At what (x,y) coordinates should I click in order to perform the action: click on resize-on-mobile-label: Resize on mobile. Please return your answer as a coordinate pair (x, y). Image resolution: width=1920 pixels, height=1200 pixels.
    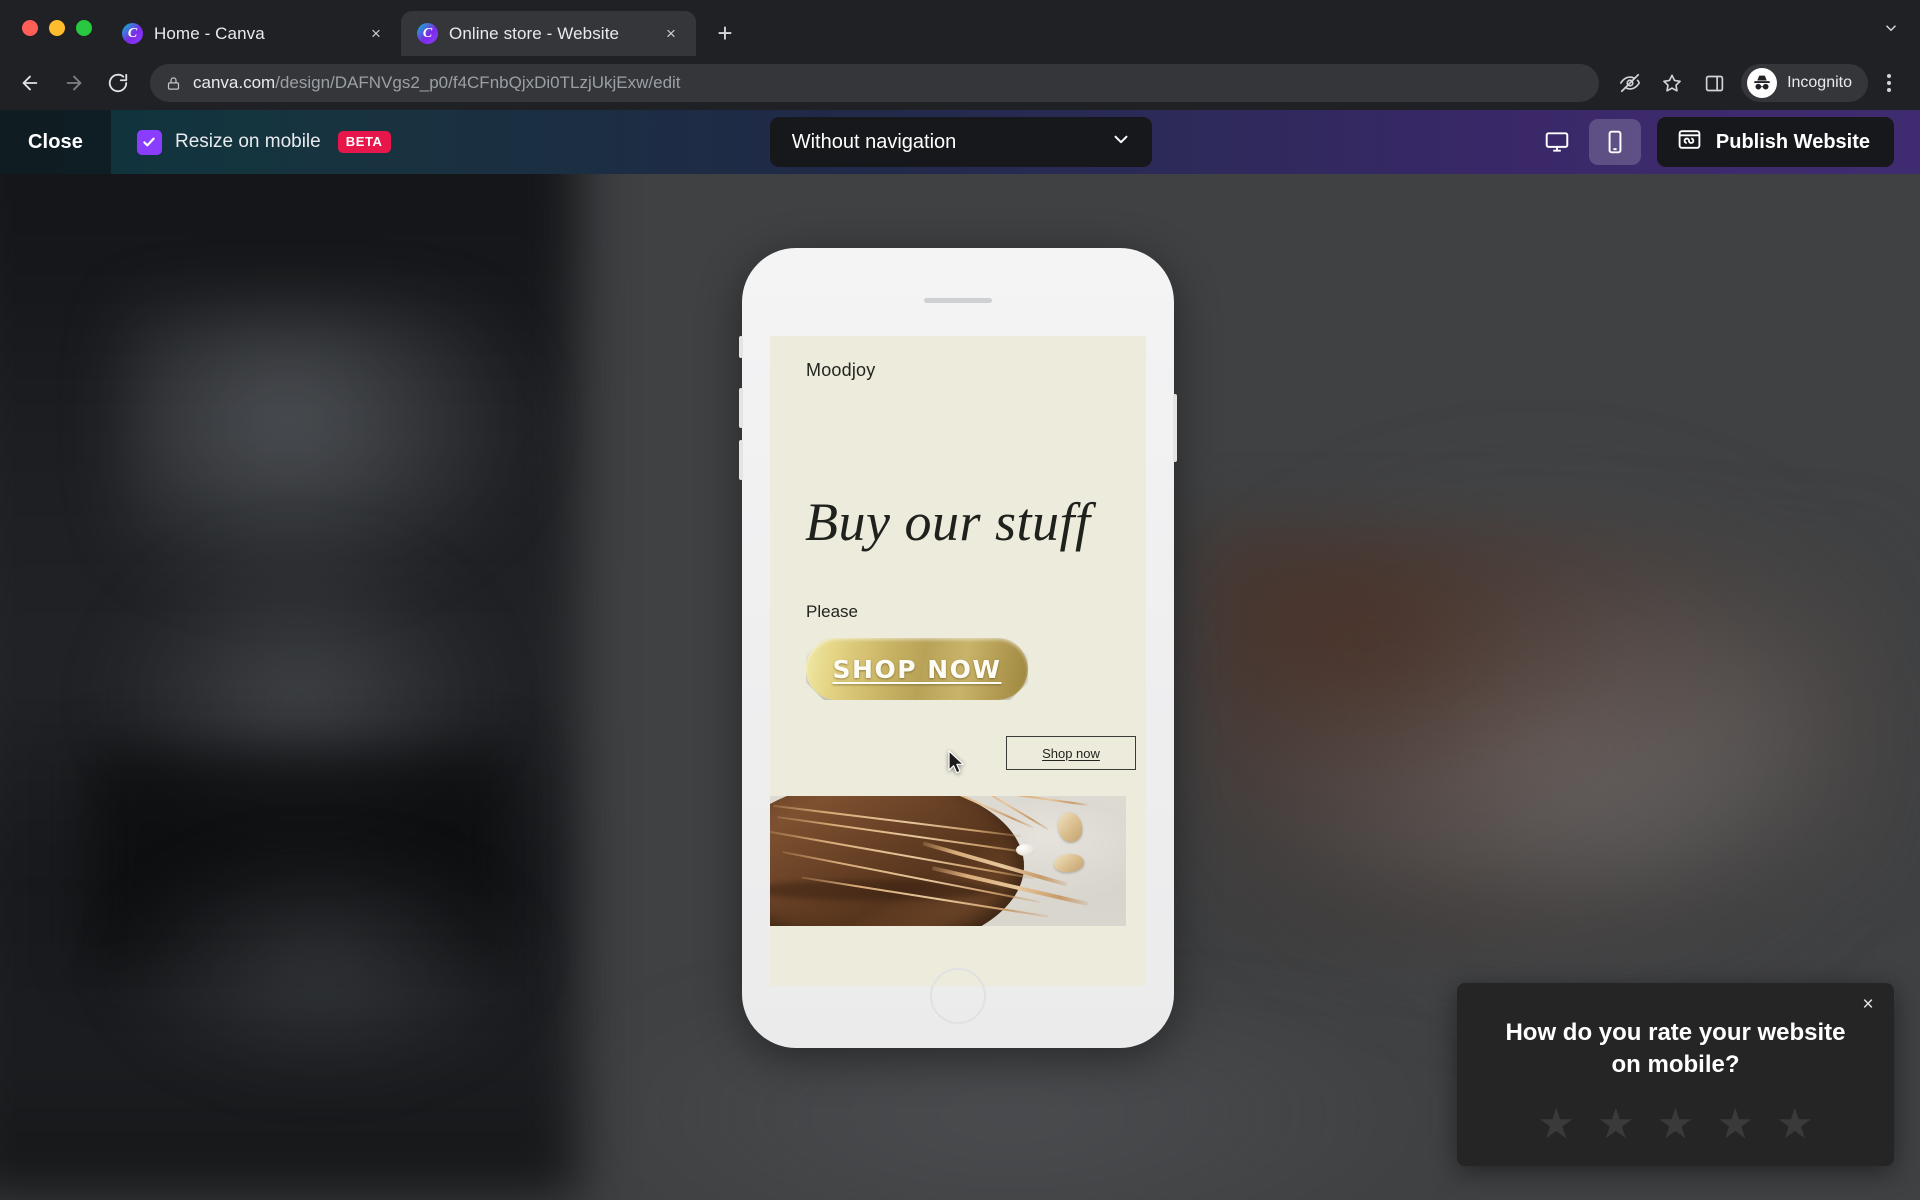
    Looking at the image, I should click on (247, 141).